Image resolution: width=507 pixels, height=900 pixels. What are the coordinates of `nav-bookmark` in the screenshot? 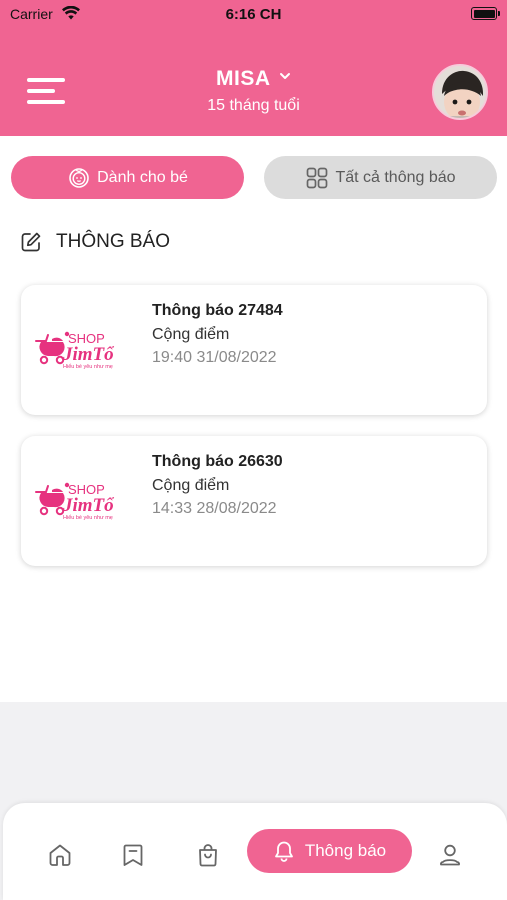 It's located at (133, 855).